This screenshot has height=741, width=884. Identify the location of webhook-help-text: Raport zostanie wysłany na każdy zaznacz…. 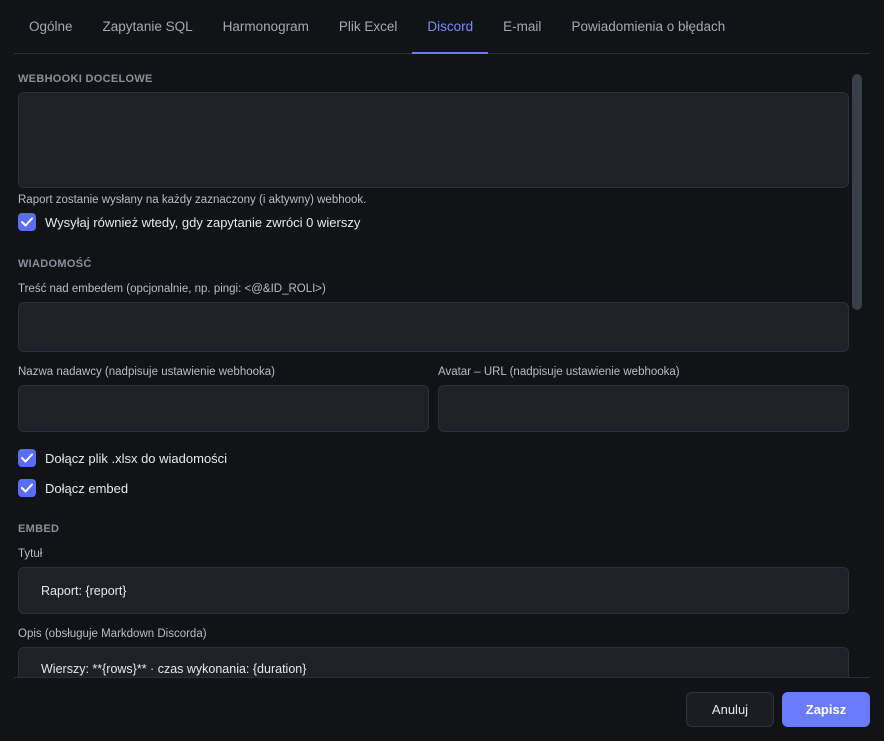
(192, 200).